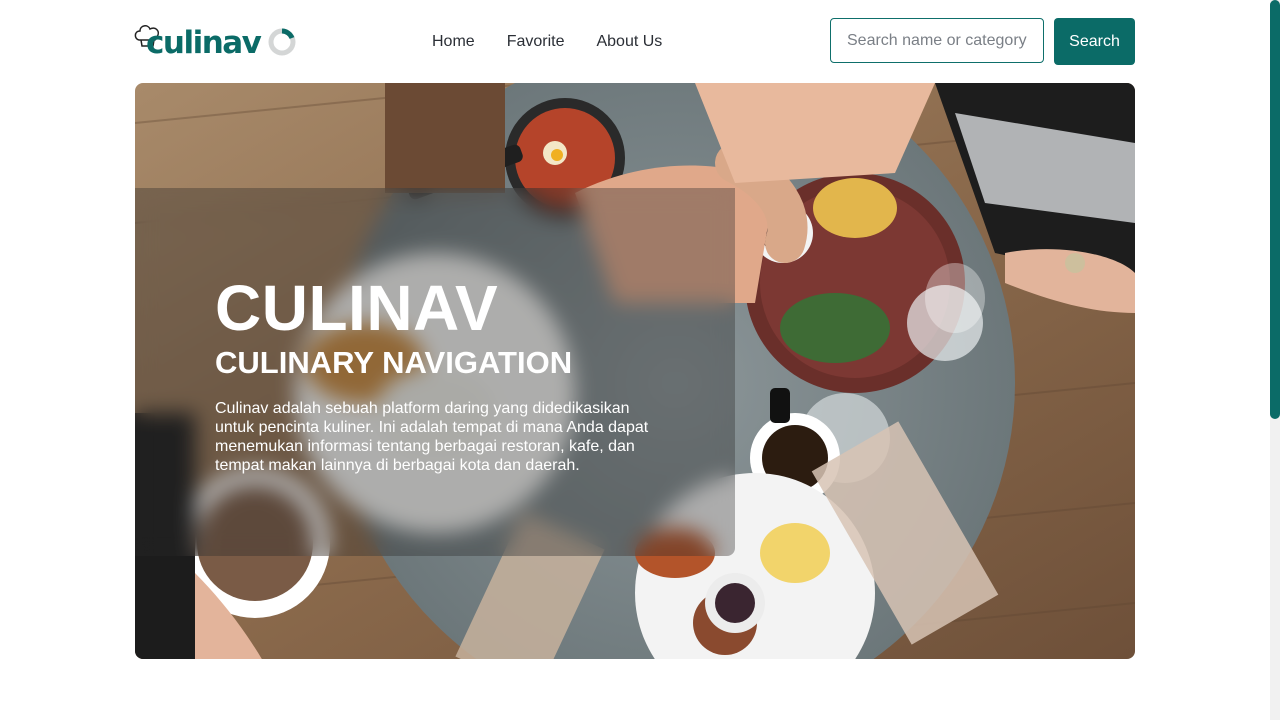 This screenshot has width=1280, height=720. Describe the element at coordinates (453, 42) in the screenshot. I see `nav-home-link: Home` at that location.